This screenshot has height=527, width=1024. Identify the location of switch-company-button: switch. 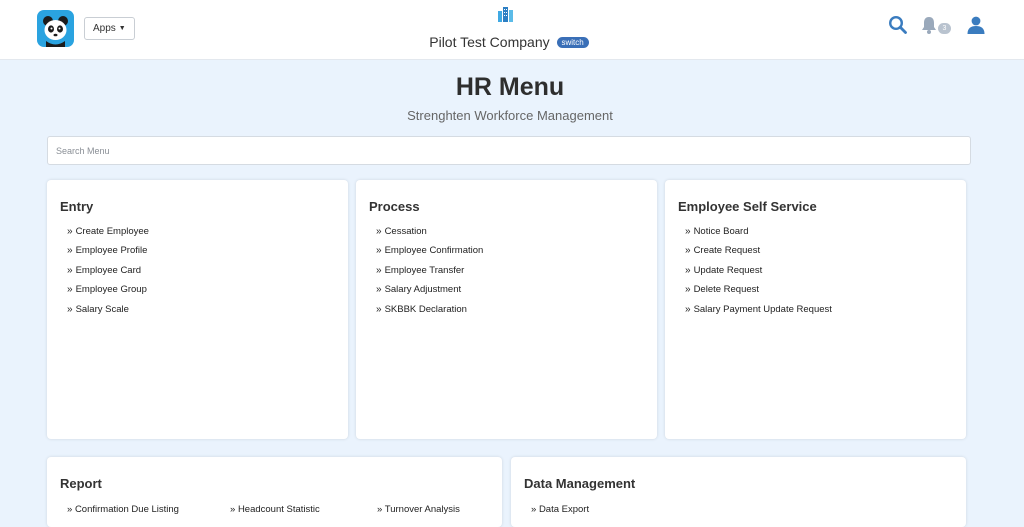
(572, 42).